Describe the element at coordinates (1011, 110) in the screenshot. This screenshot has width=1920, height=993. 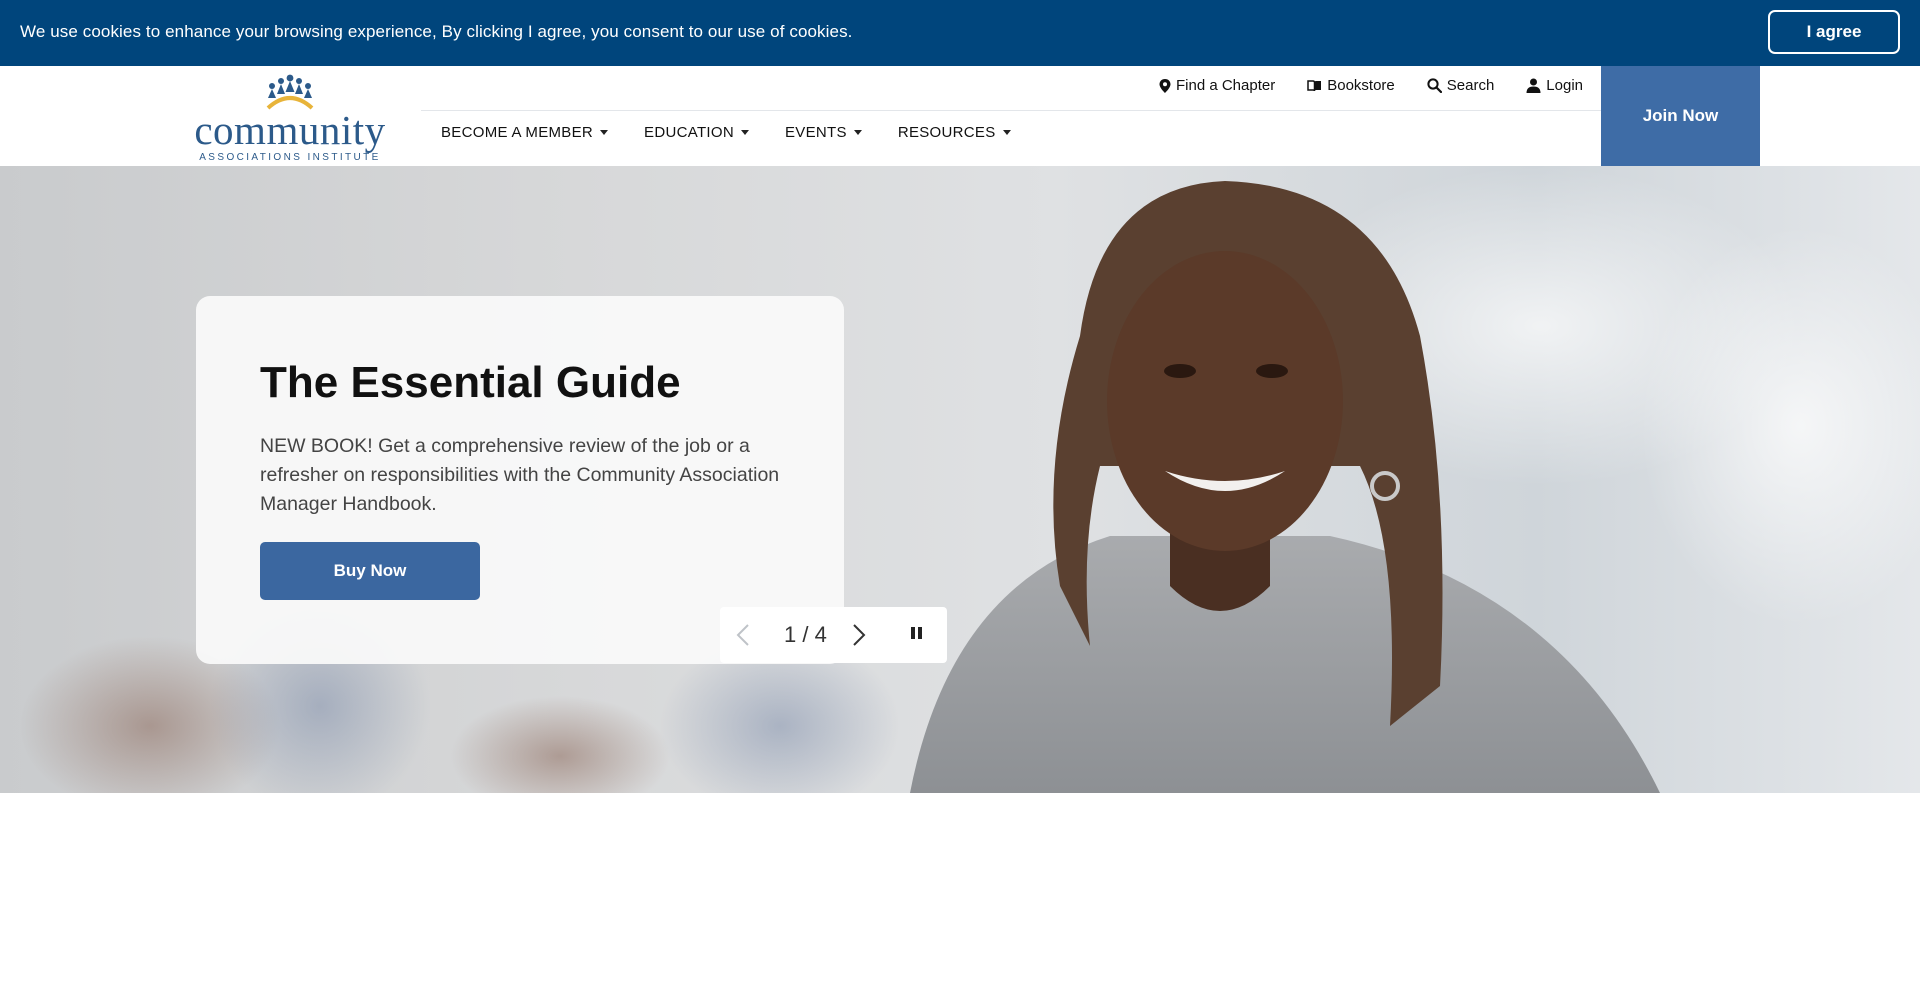
I see `header-divider` at that location.